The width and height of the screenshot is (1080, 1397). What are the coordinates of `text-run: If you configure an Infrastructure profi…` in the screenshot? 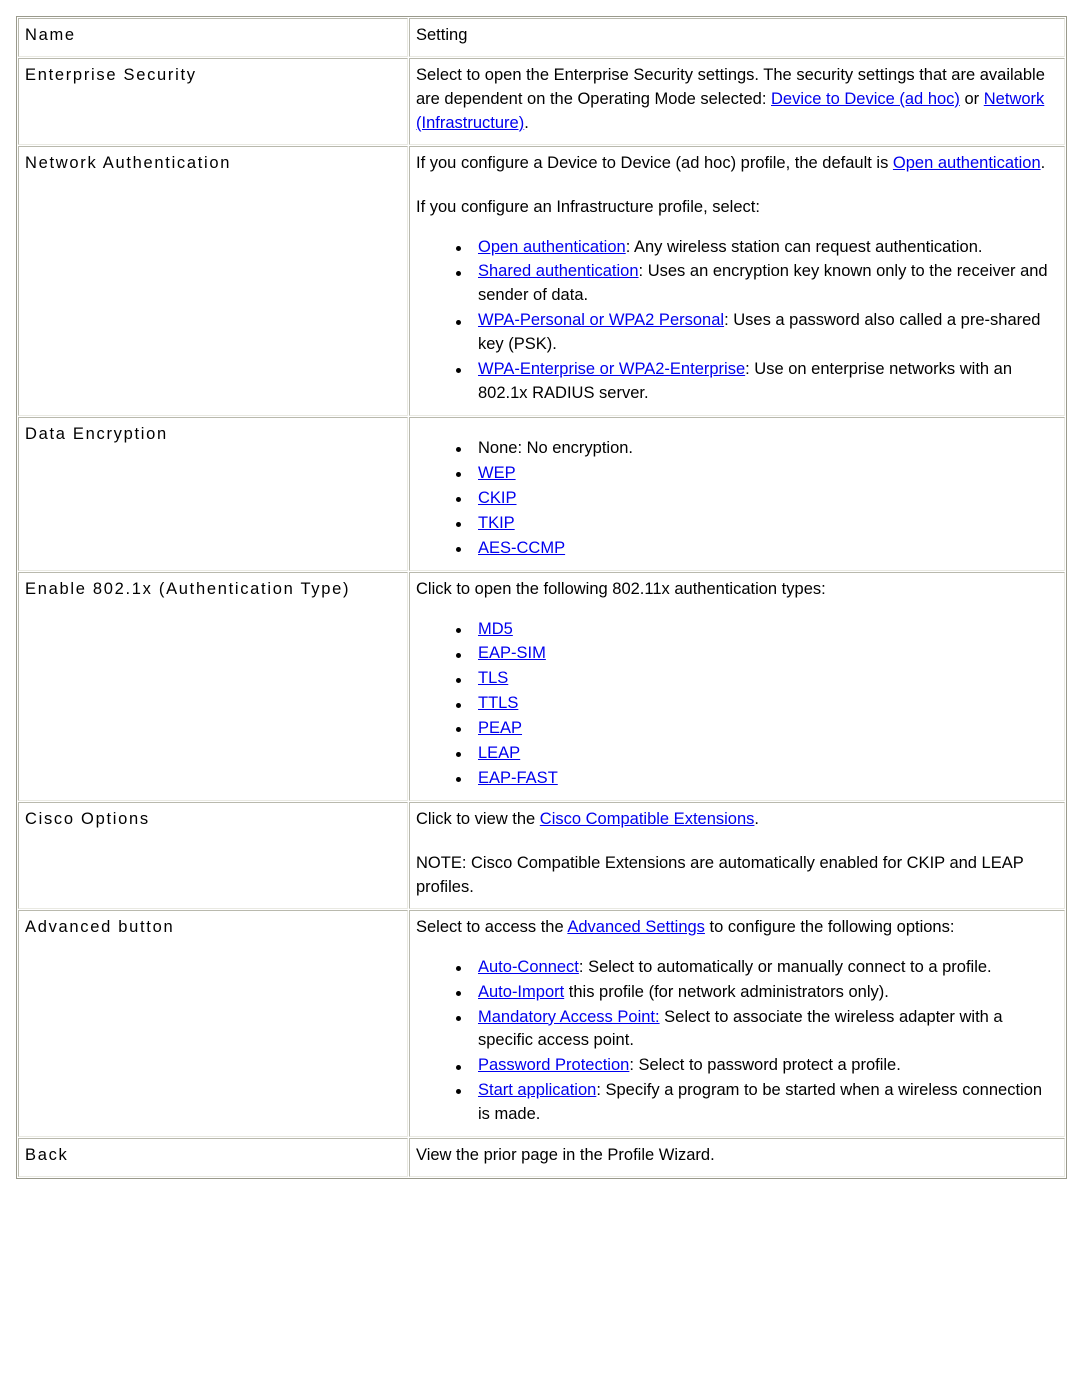 It's located at (588, 206).